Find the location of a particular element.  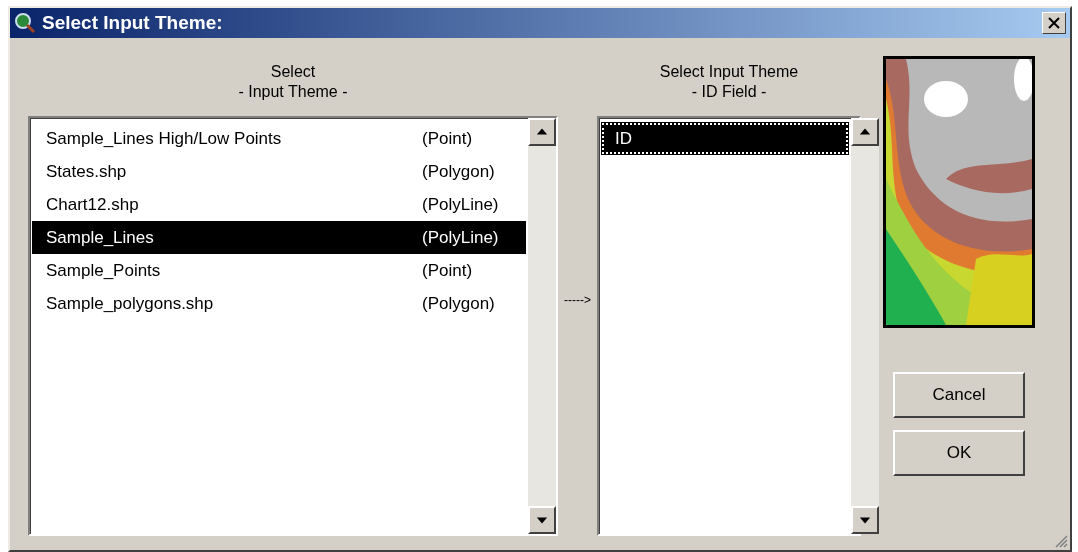

arrow-text: -----> is located at coordinates (577, 299).